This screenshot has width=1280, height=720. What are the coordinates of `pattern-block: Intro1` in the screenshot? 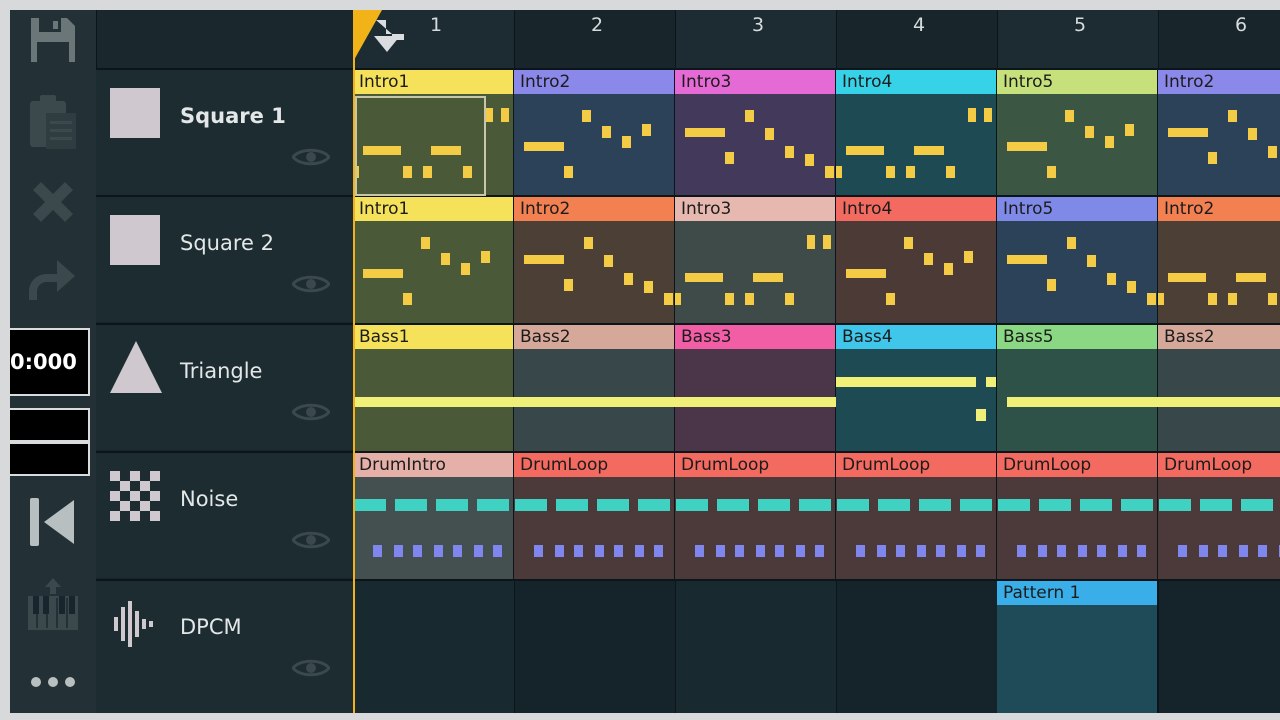 It's located at (433, 260).